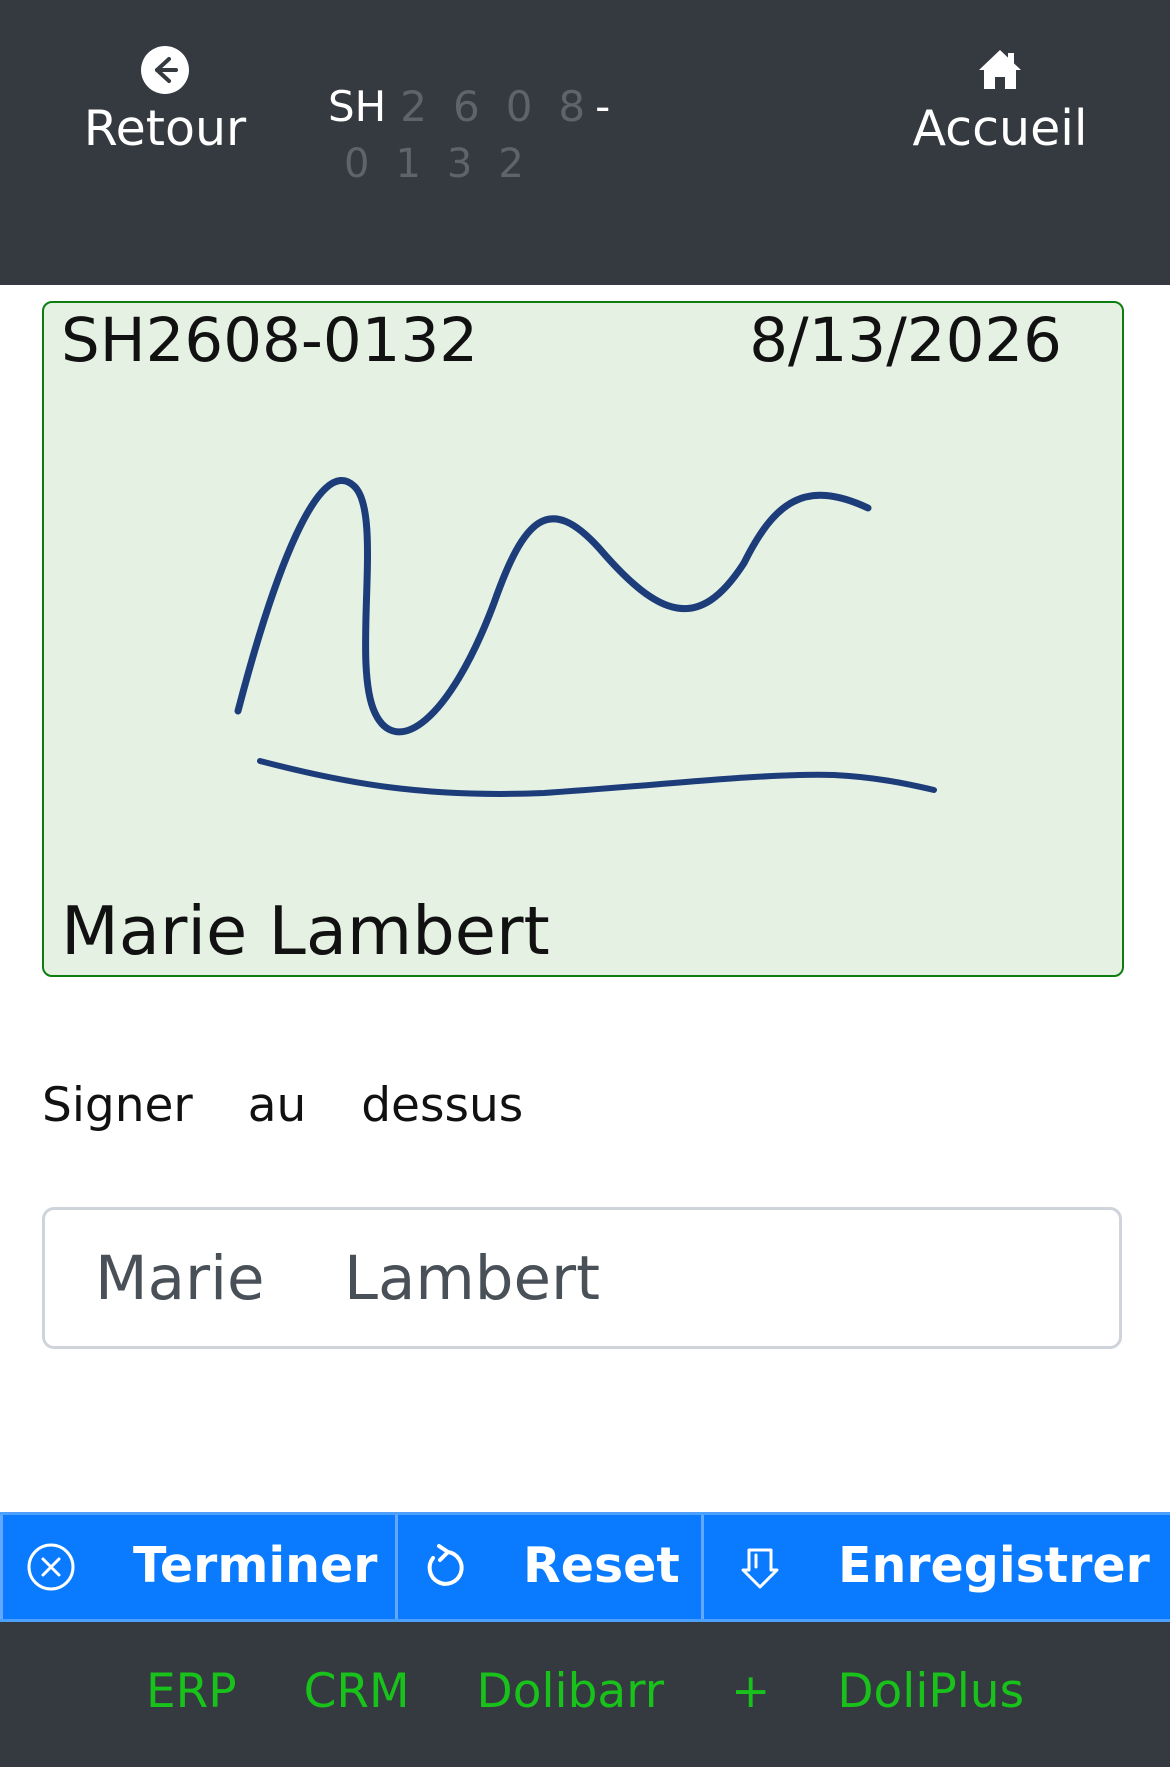 This screenshot has width=1170, height=1767. Describe the element at coordinates (283, 1105) in the screenshot. I see `sign-hint-label: Signer au dessus` at that location.